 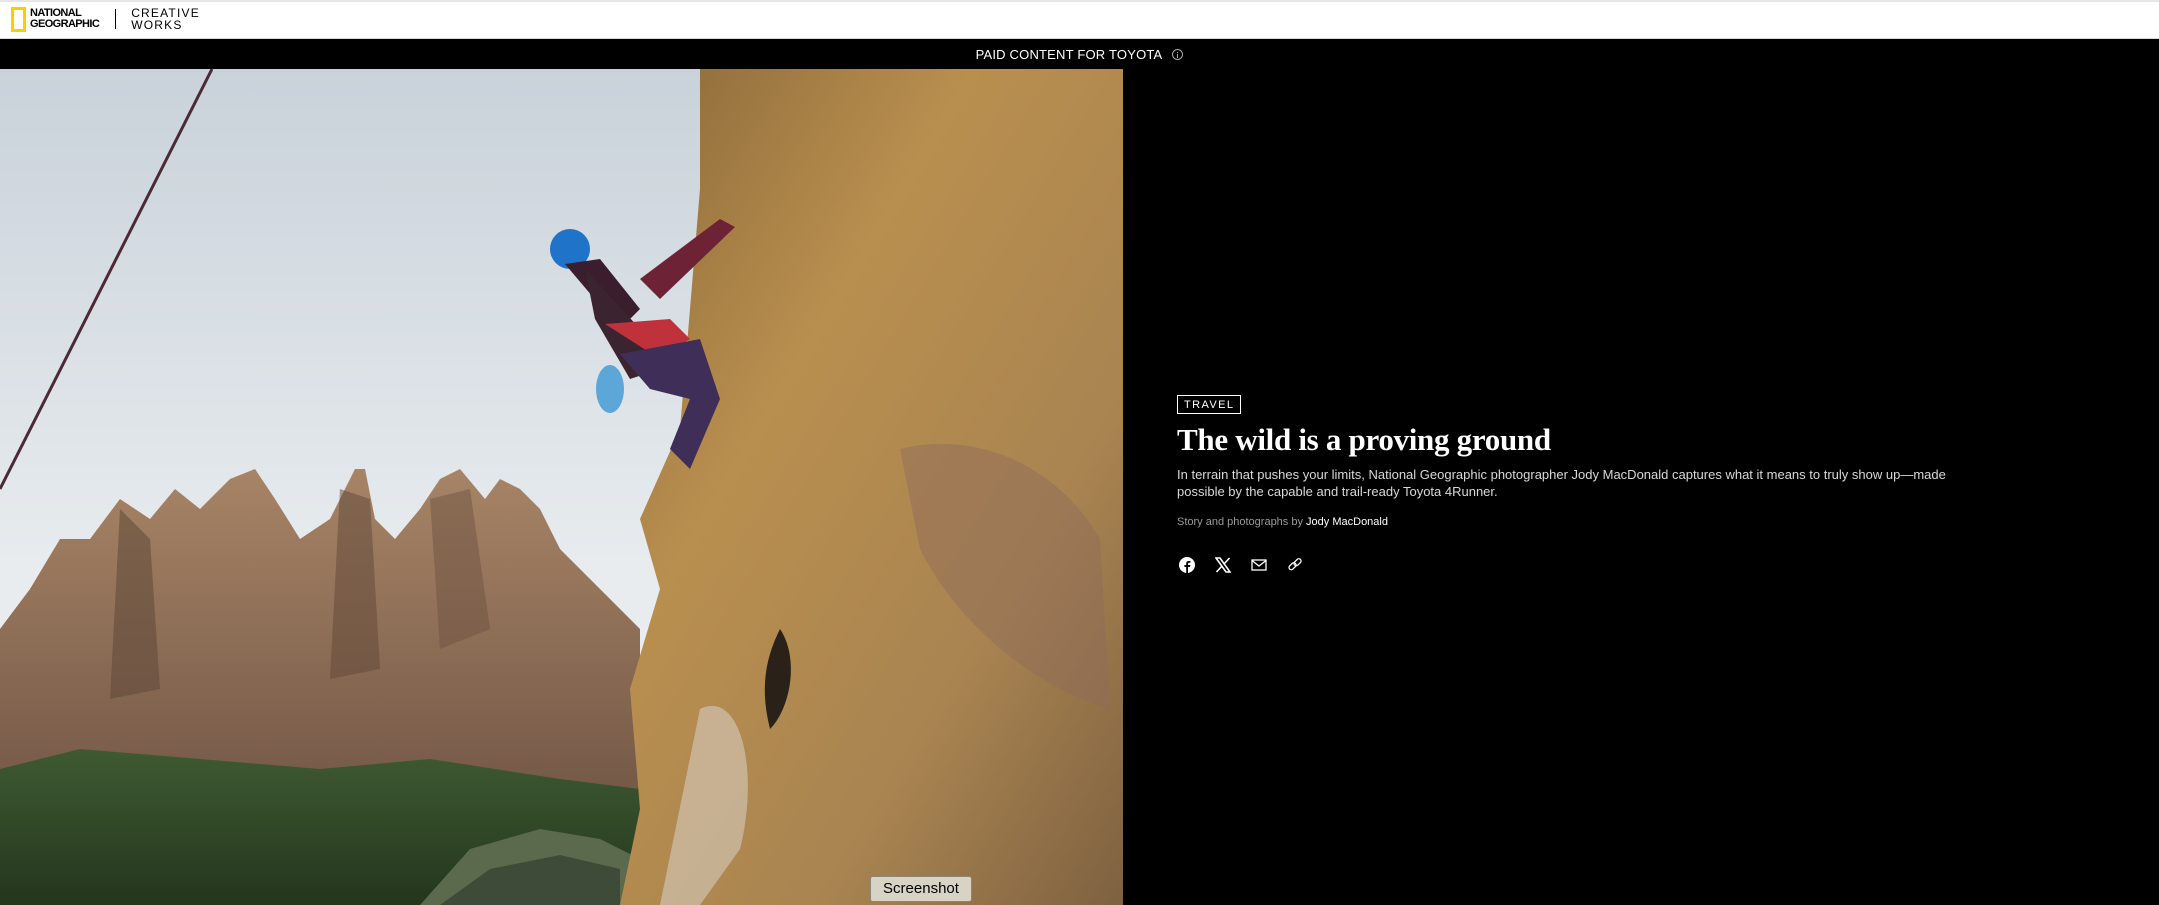 What do you see at coordinates (165, 19) in the screenshot?
I see `creative-works-wordmark: CREATIVE WORKS` at bounding box center [165, 19].